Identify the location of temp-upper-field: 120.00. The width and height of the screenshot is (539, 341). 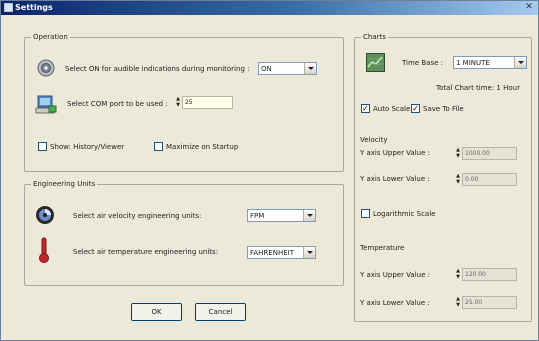
(489, 274).